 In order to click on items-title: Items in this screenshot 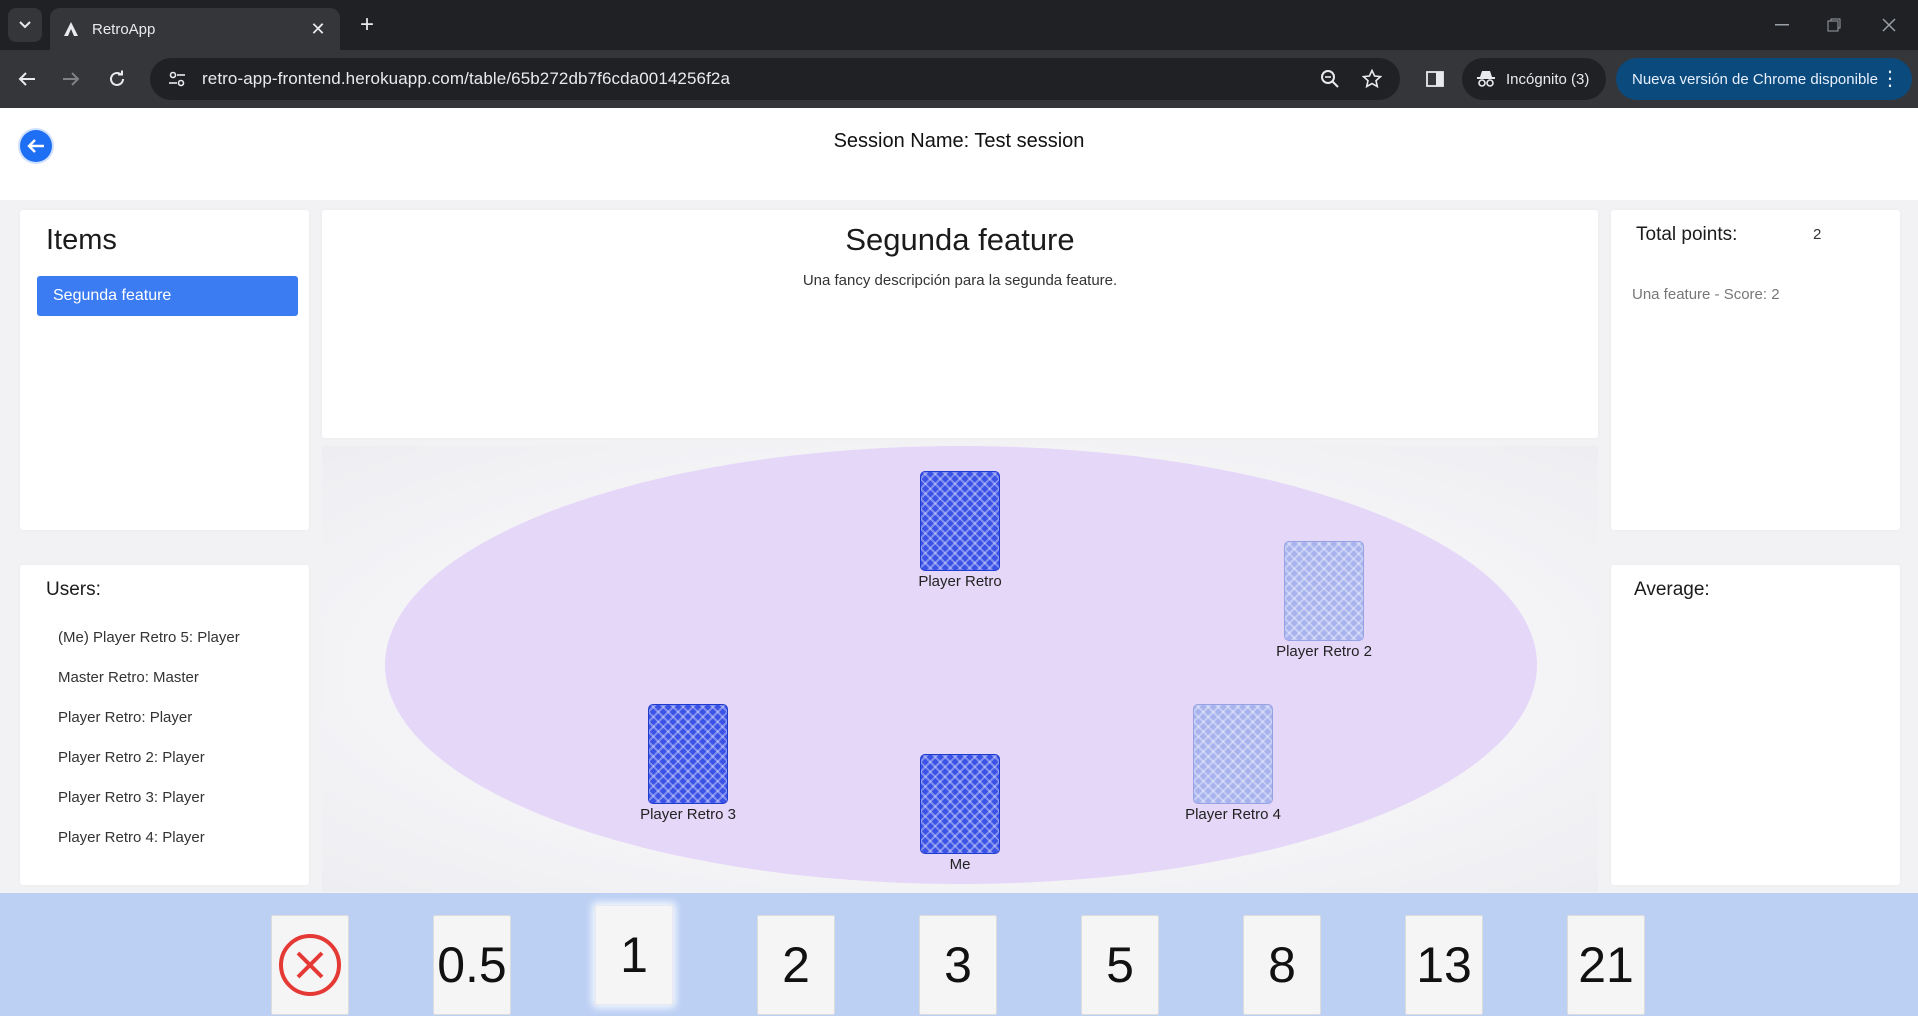, I will do `click(81, 240)`.